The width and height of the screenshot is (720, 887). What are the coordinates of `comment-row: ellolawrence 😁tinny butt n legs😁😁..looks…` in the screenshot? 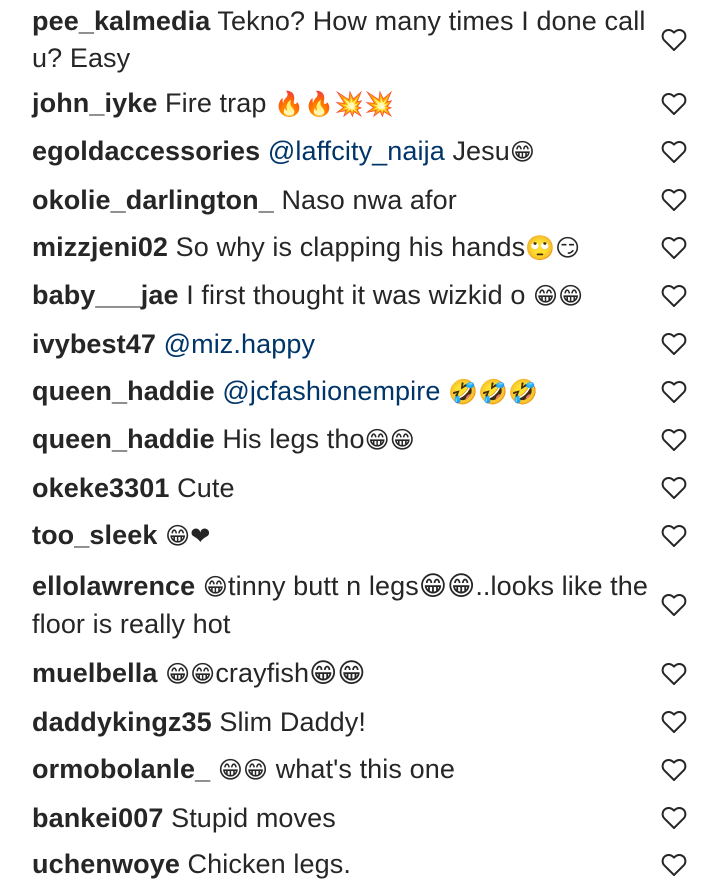 It's located at (360, 605).